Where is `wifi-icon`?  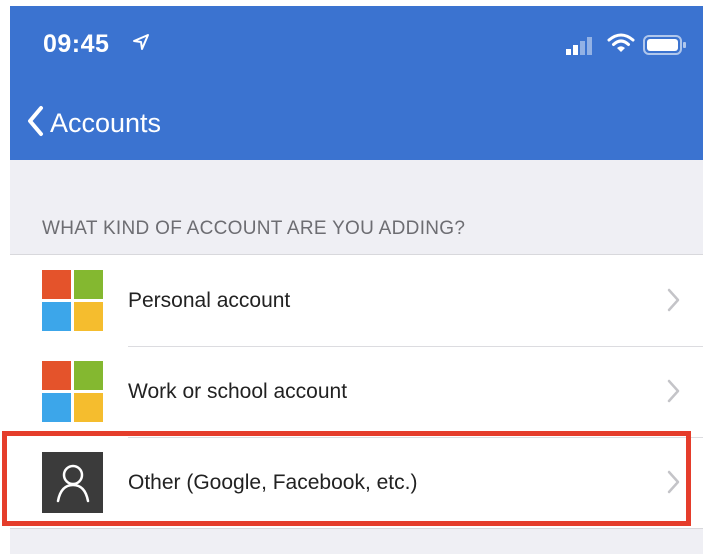 wifi-icon is located at coordinates (621, 45).